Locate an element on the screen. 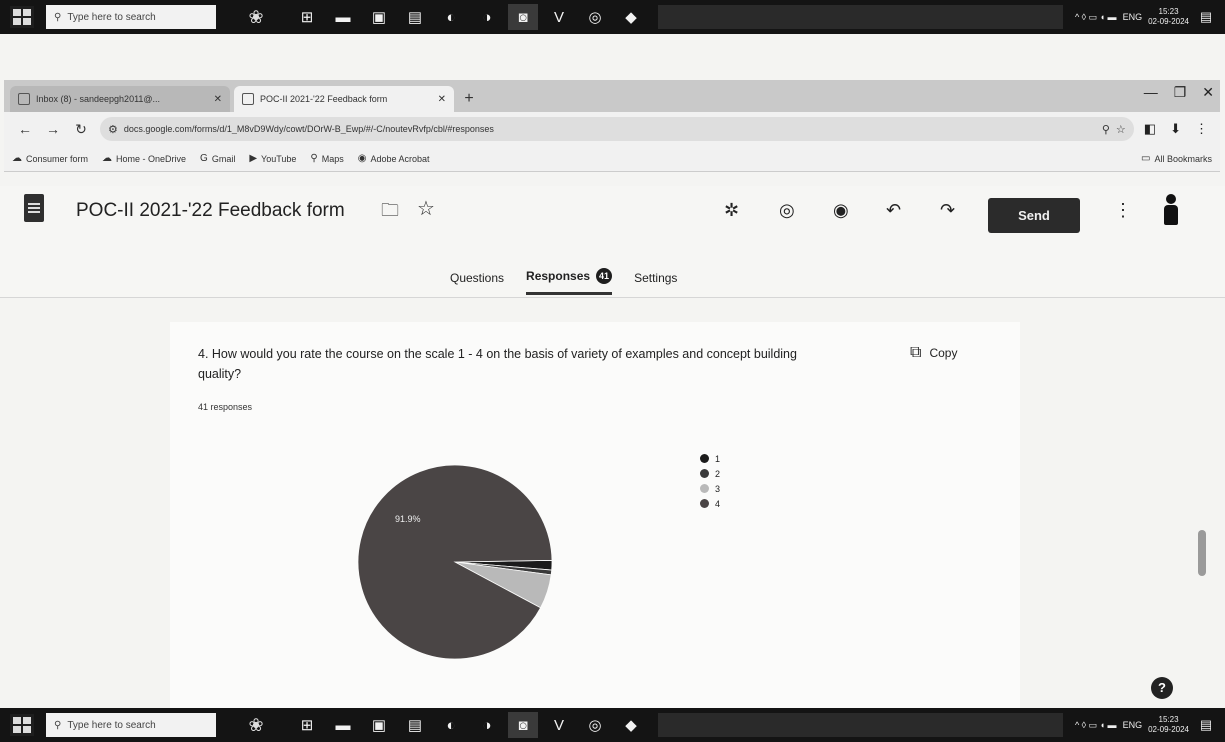 The height and width of the screenshot is (742, 1225). undo-icon: ↶ is located at coordinates (893, 210).